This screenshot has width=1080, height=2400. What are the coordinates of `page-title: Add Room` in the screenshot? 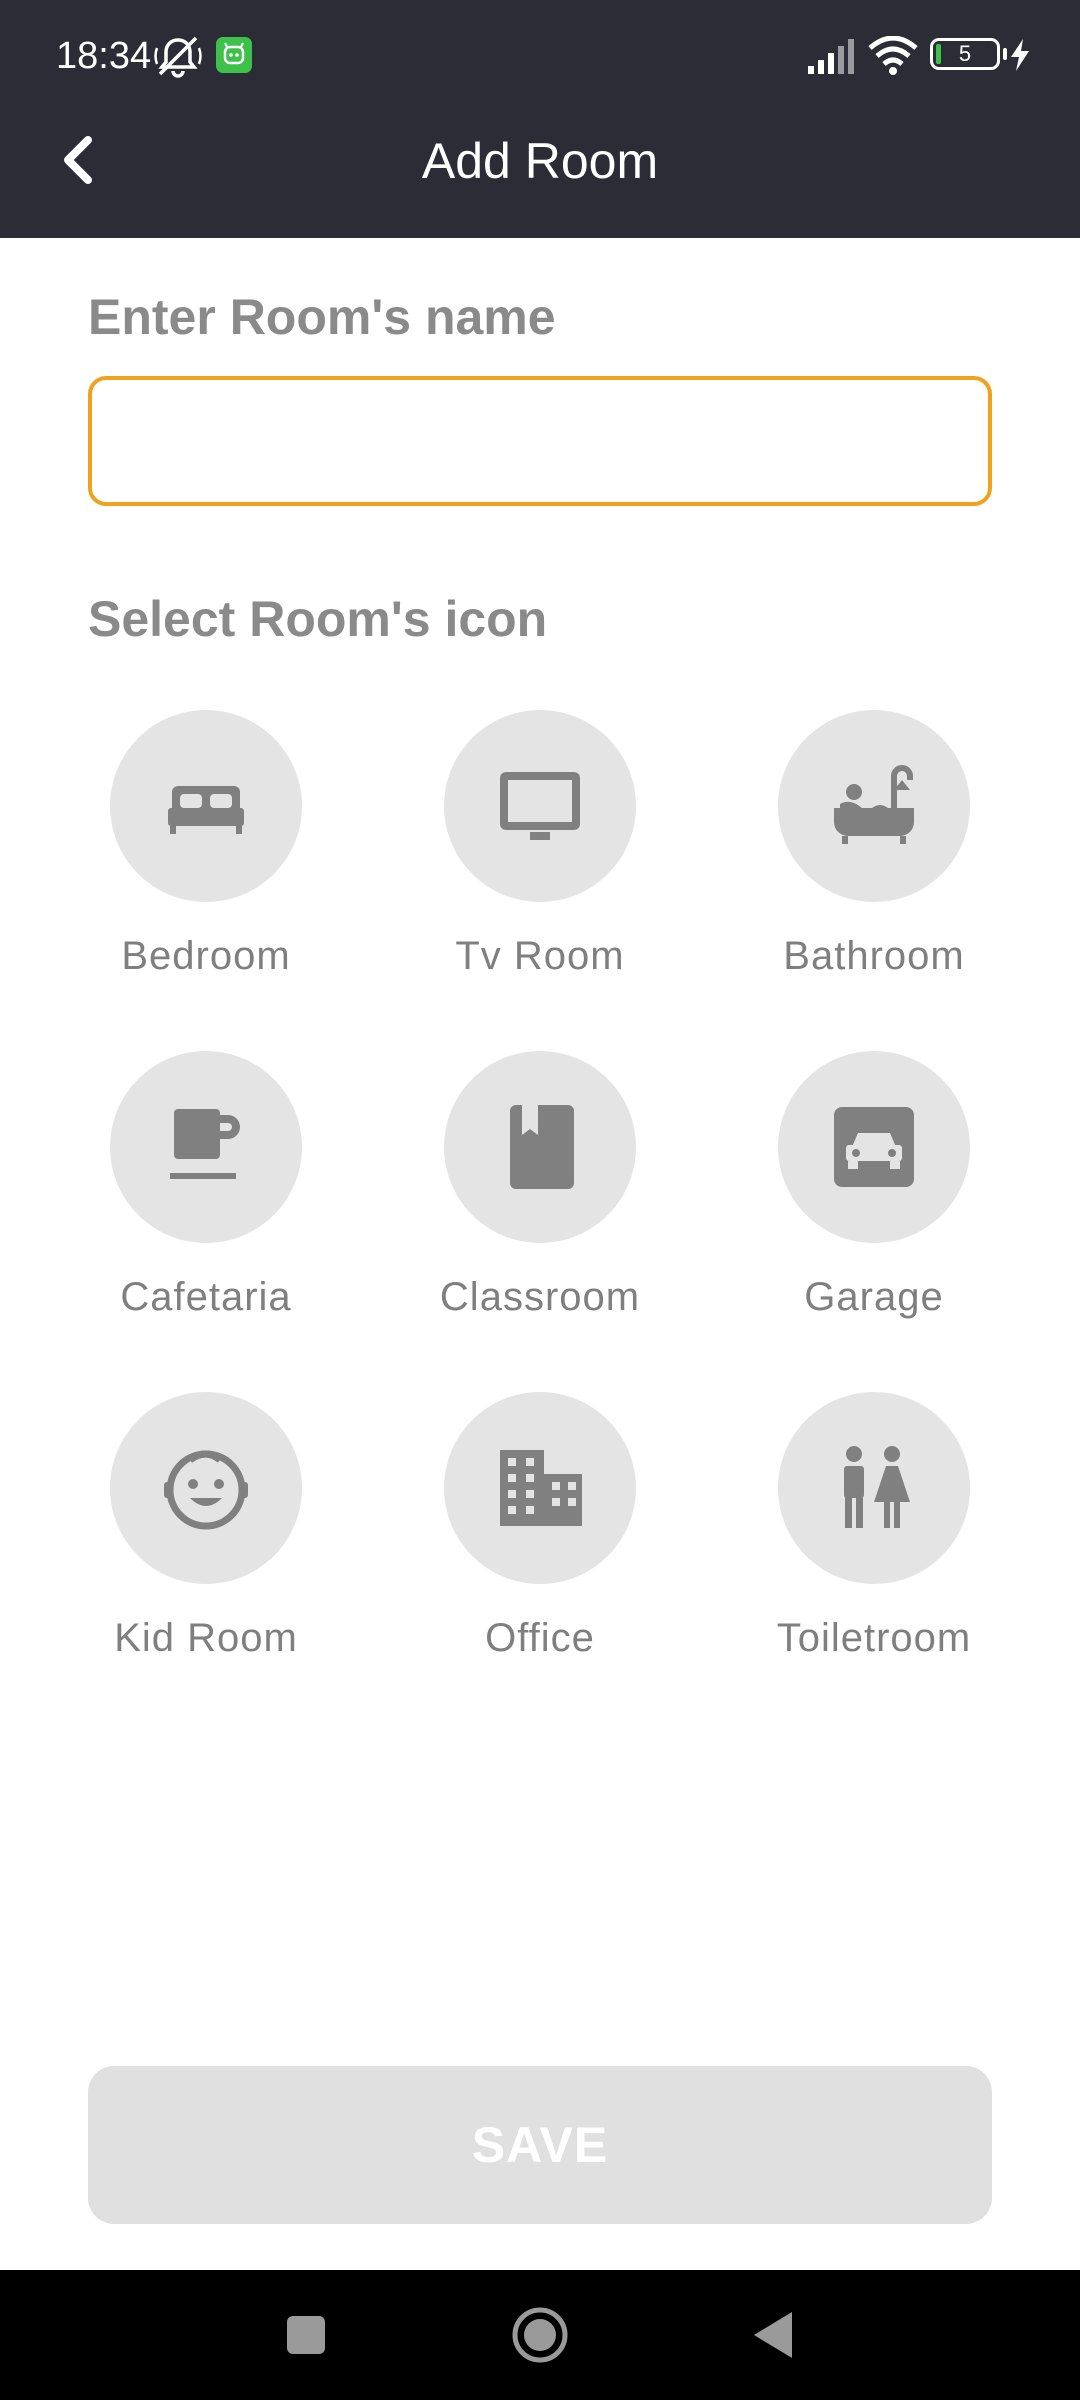 It's located at (540, 161).